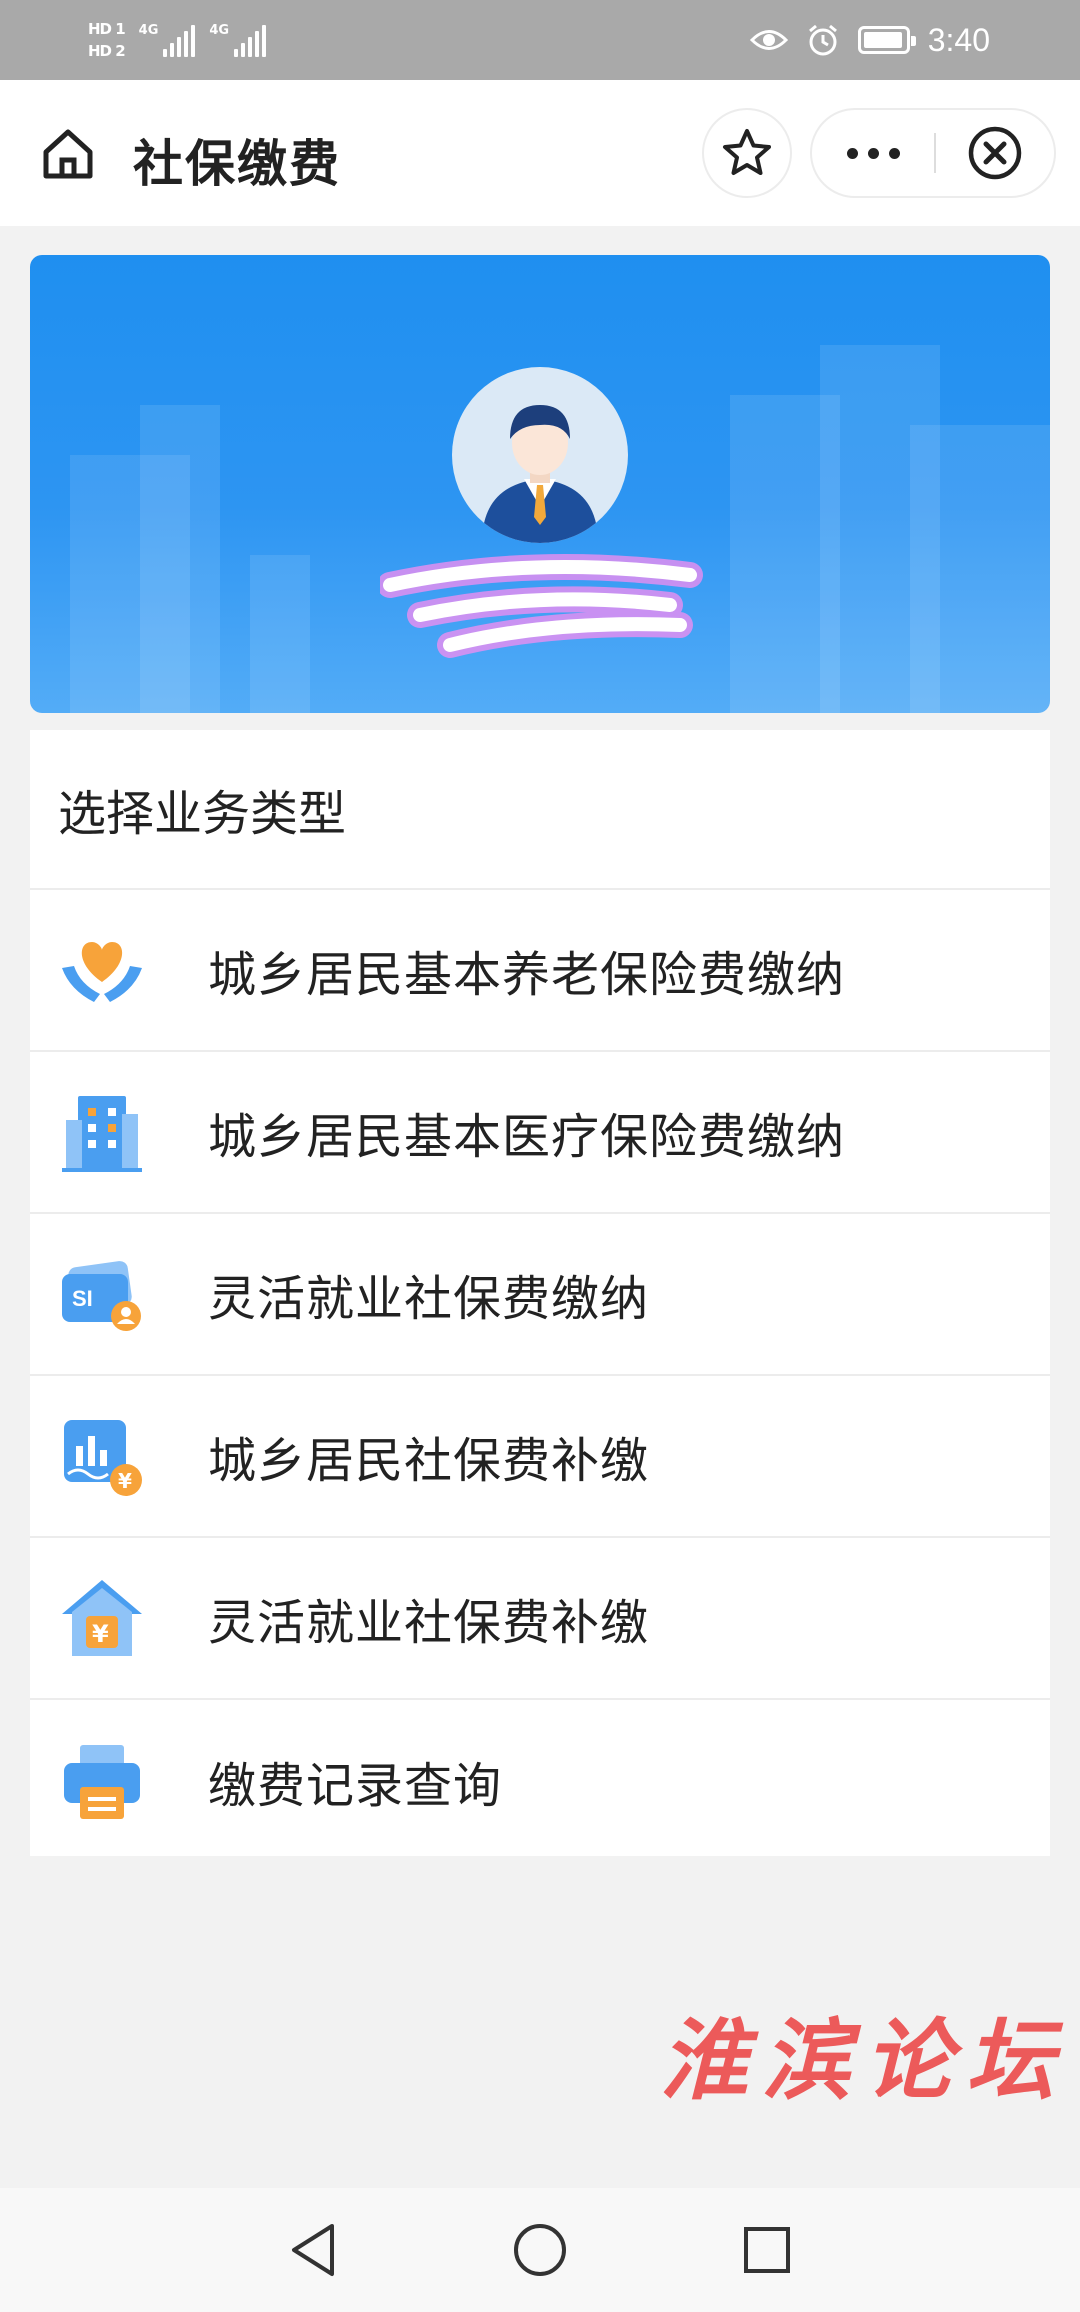 This screenshot has width=1080, height=2312. I want to click on printer-icon, so click(102, 1781).